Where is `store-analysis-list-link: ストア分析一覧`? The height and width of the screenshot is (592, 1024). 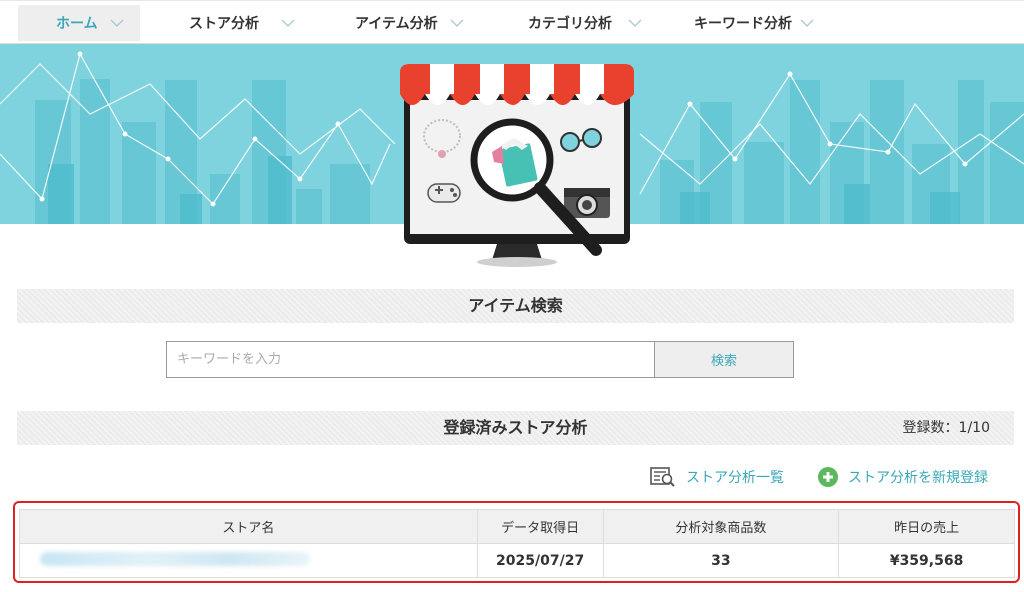
store-analysis-list-link: ストア分析一覧 is located at coordinates (717, 477).